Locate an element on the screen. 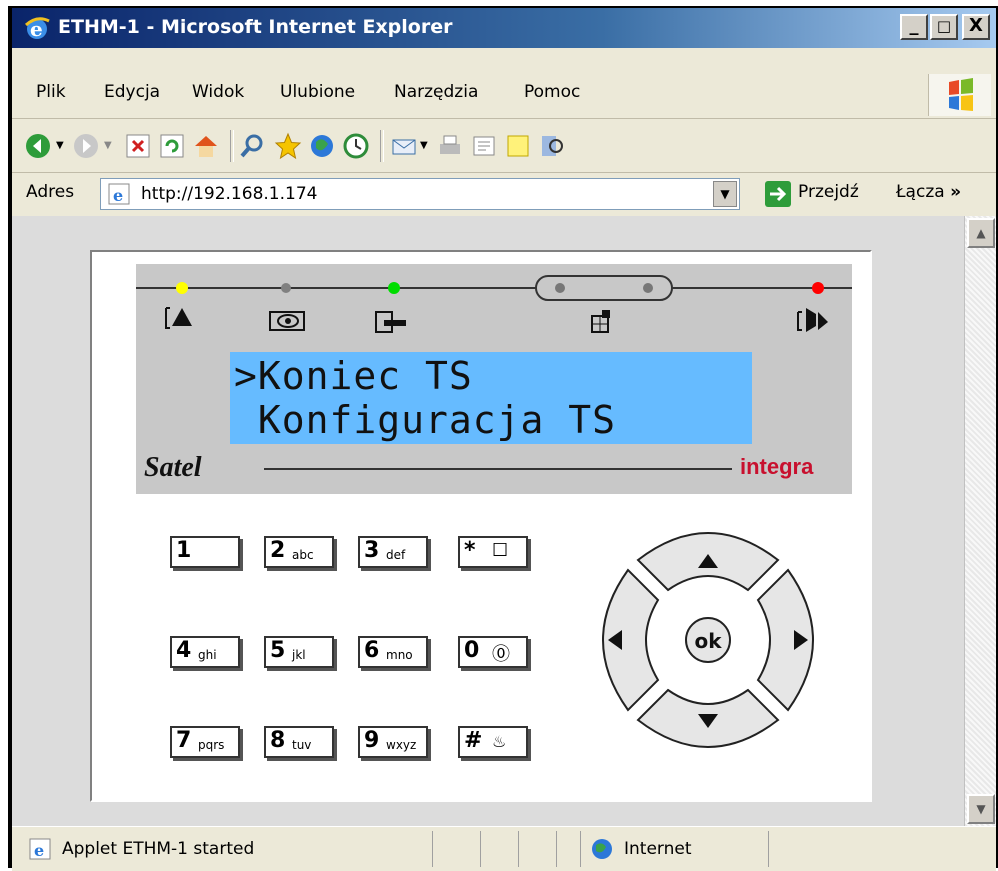 This screenshot has width=998, height=871. key-5: 5 jkl is located at coordinates (299, 652).